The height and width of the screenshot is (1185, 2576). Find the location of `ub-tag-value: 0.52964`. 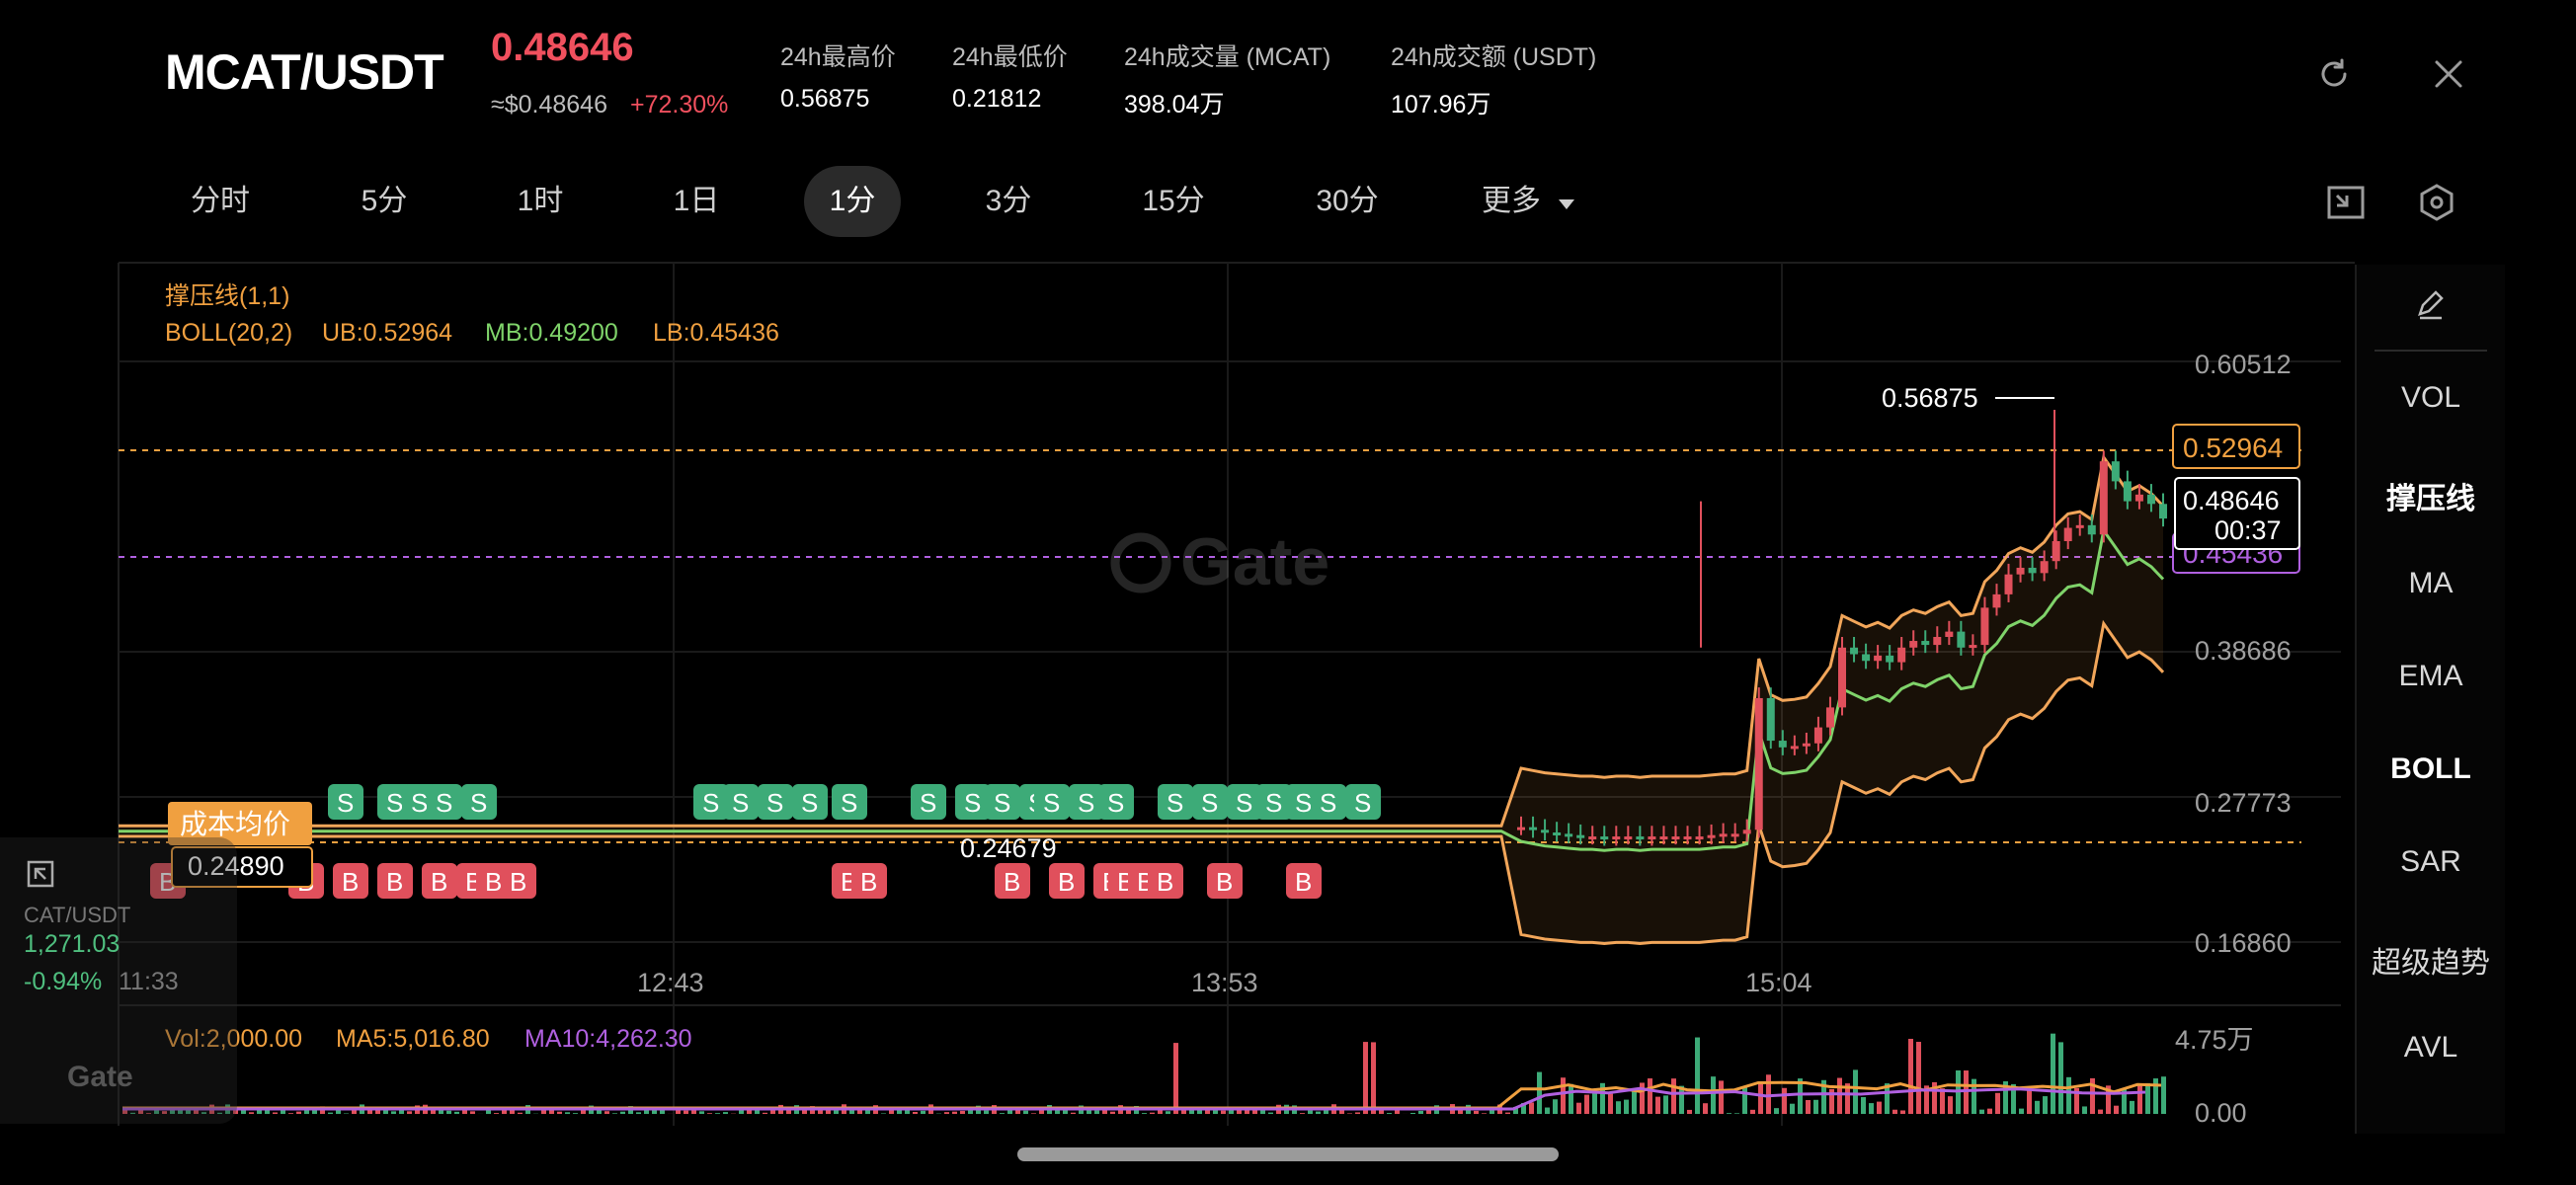

ub-tag-value: 0.52964 is located at coordinates (2233, 448).